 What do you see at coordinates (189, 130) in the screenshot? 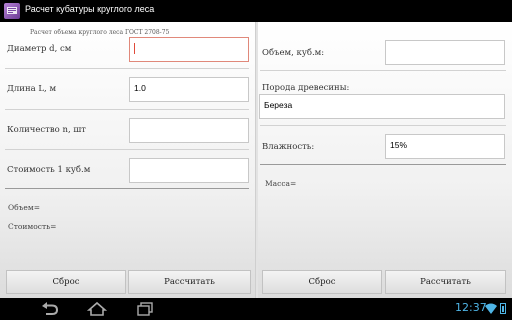
I see `count-input` at bounding box center [189, 130].